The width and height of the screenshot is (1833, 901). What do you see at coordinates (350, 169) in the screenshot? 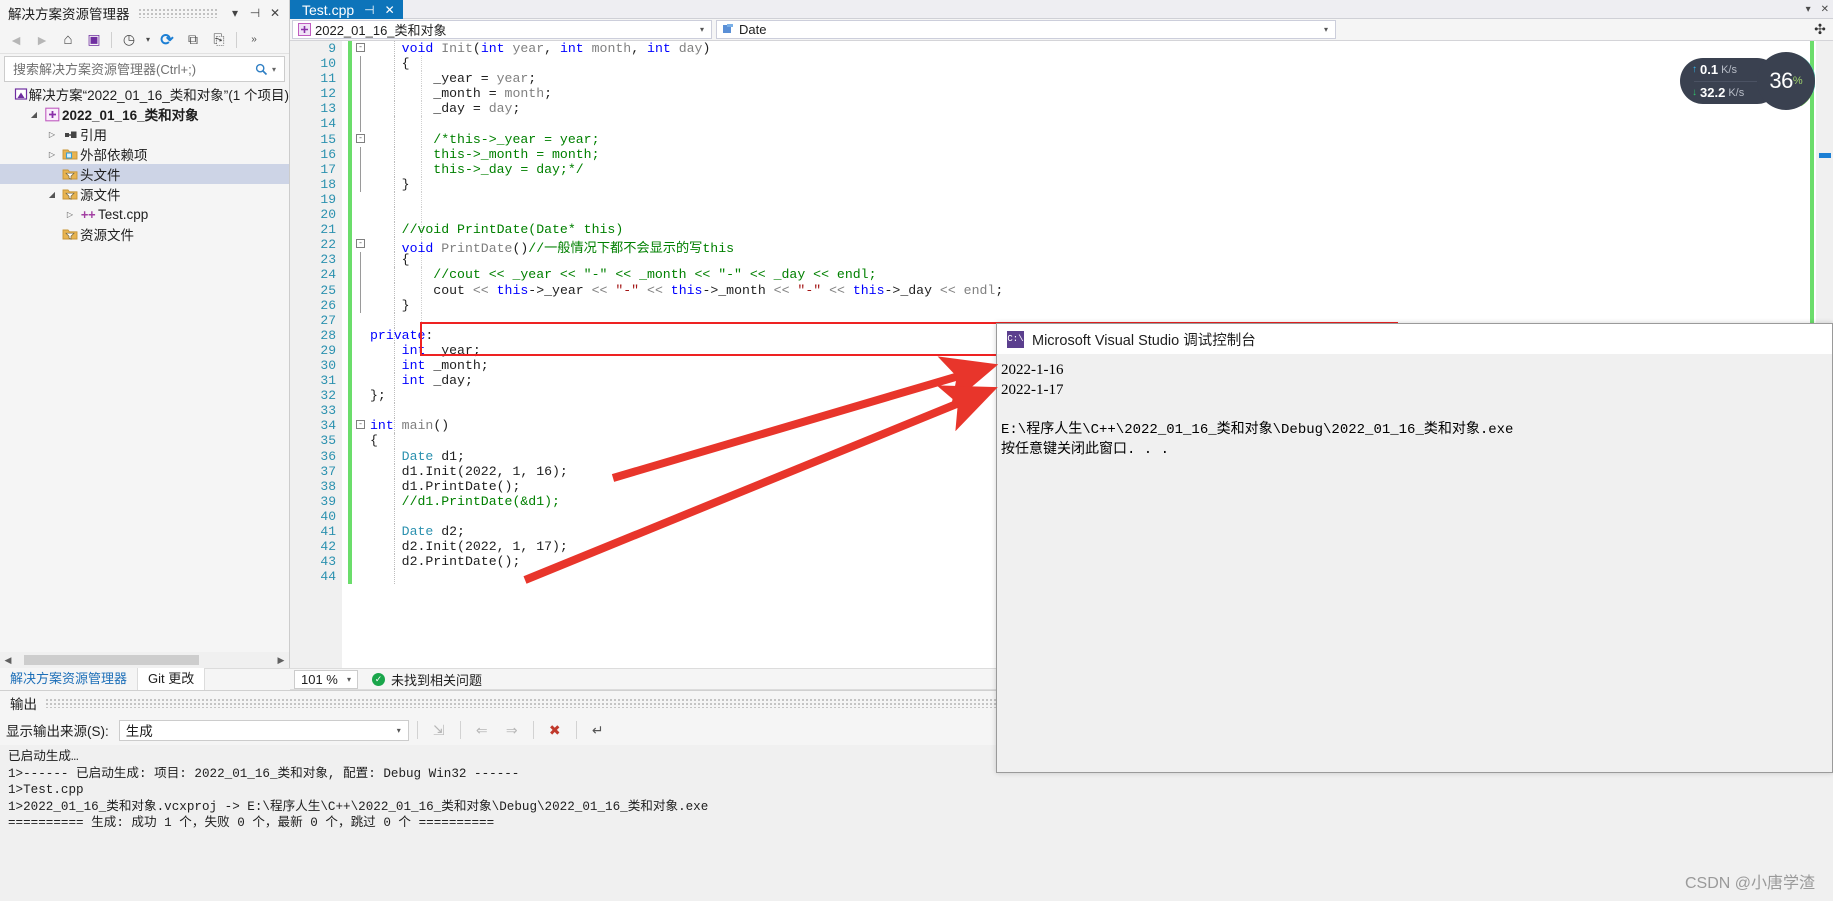
I see `change-indicator` at bounding box center [350, 169].